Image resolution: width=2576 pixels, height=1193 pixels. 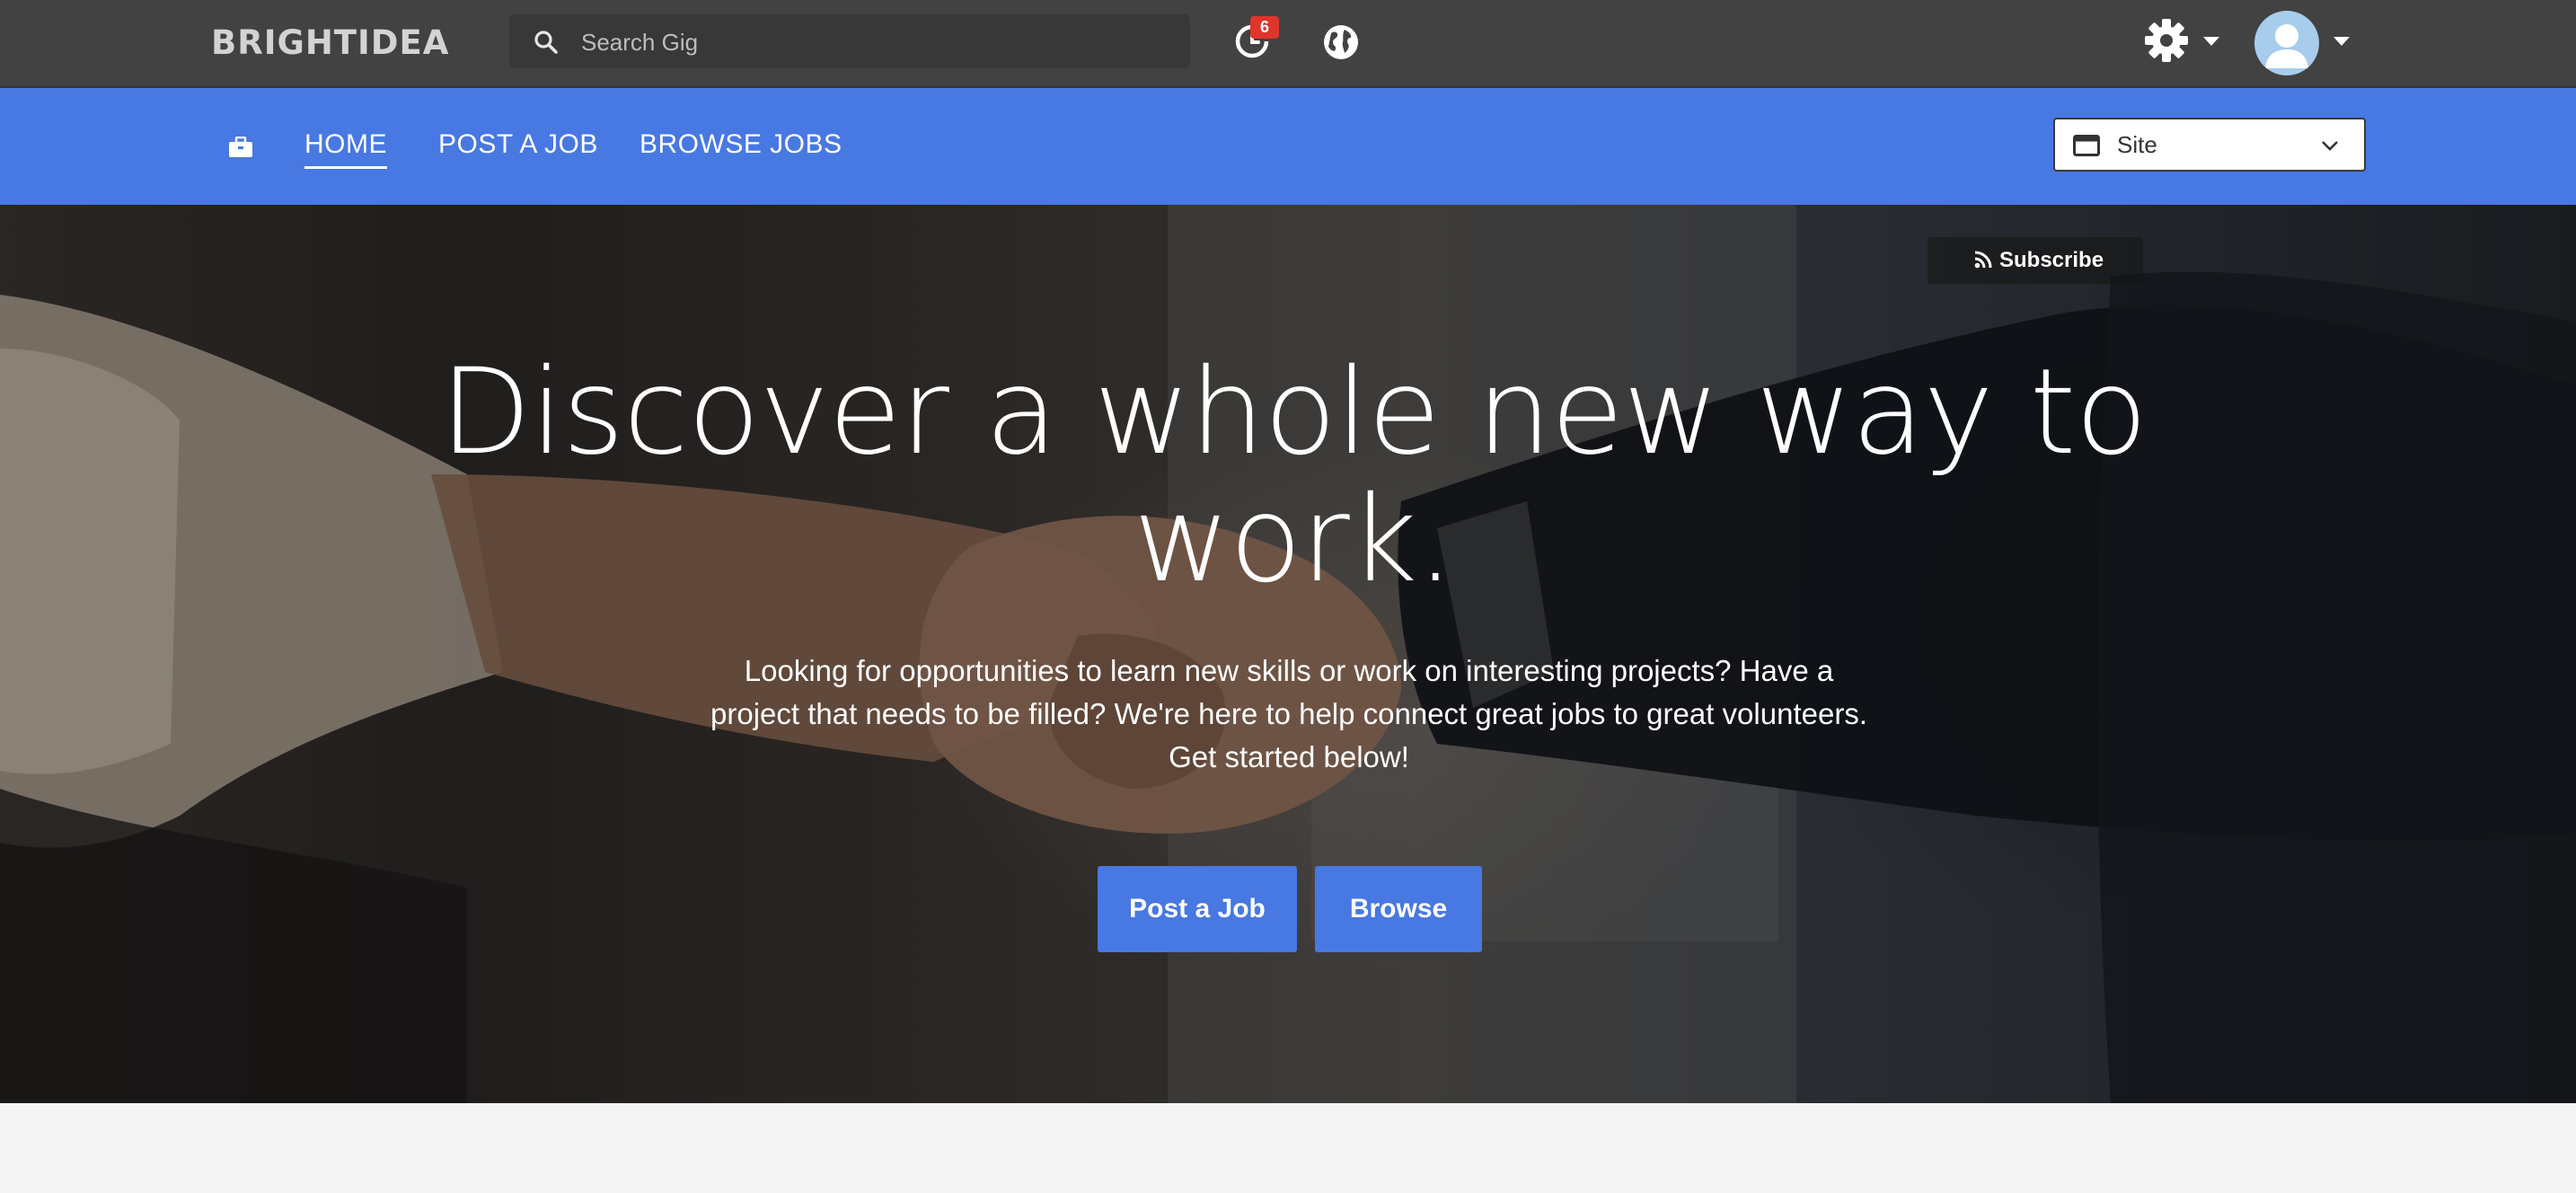 I want to click on briefcase-icon, so click(x=240, y=148).